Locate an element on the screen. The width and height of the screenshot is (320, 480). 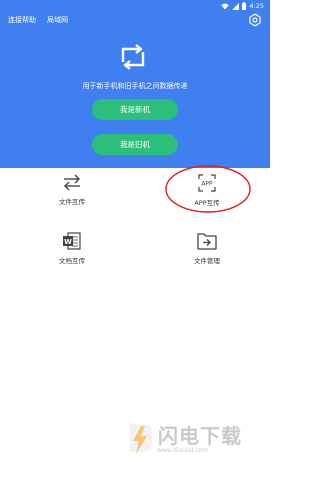
signal-icon is located at coordinates (236, 6).